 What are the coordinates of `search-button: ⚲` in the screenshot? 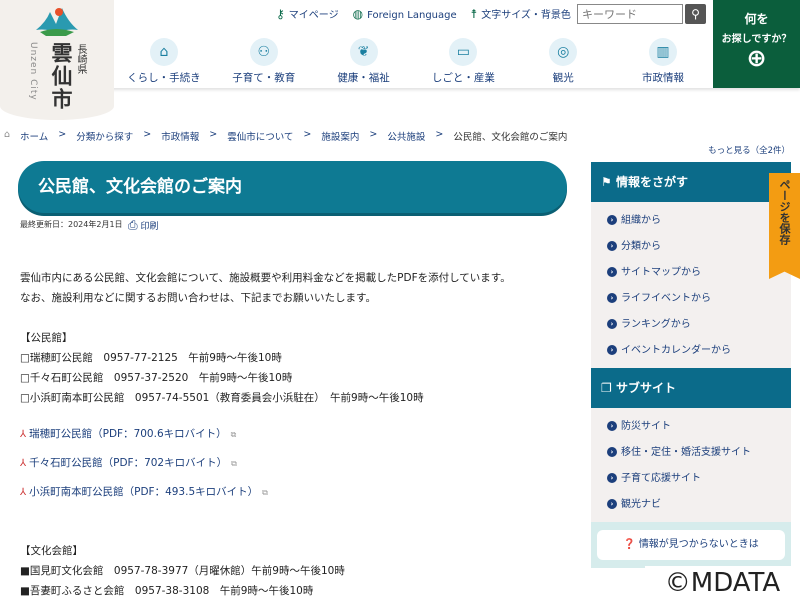 It's located at (695, 14).